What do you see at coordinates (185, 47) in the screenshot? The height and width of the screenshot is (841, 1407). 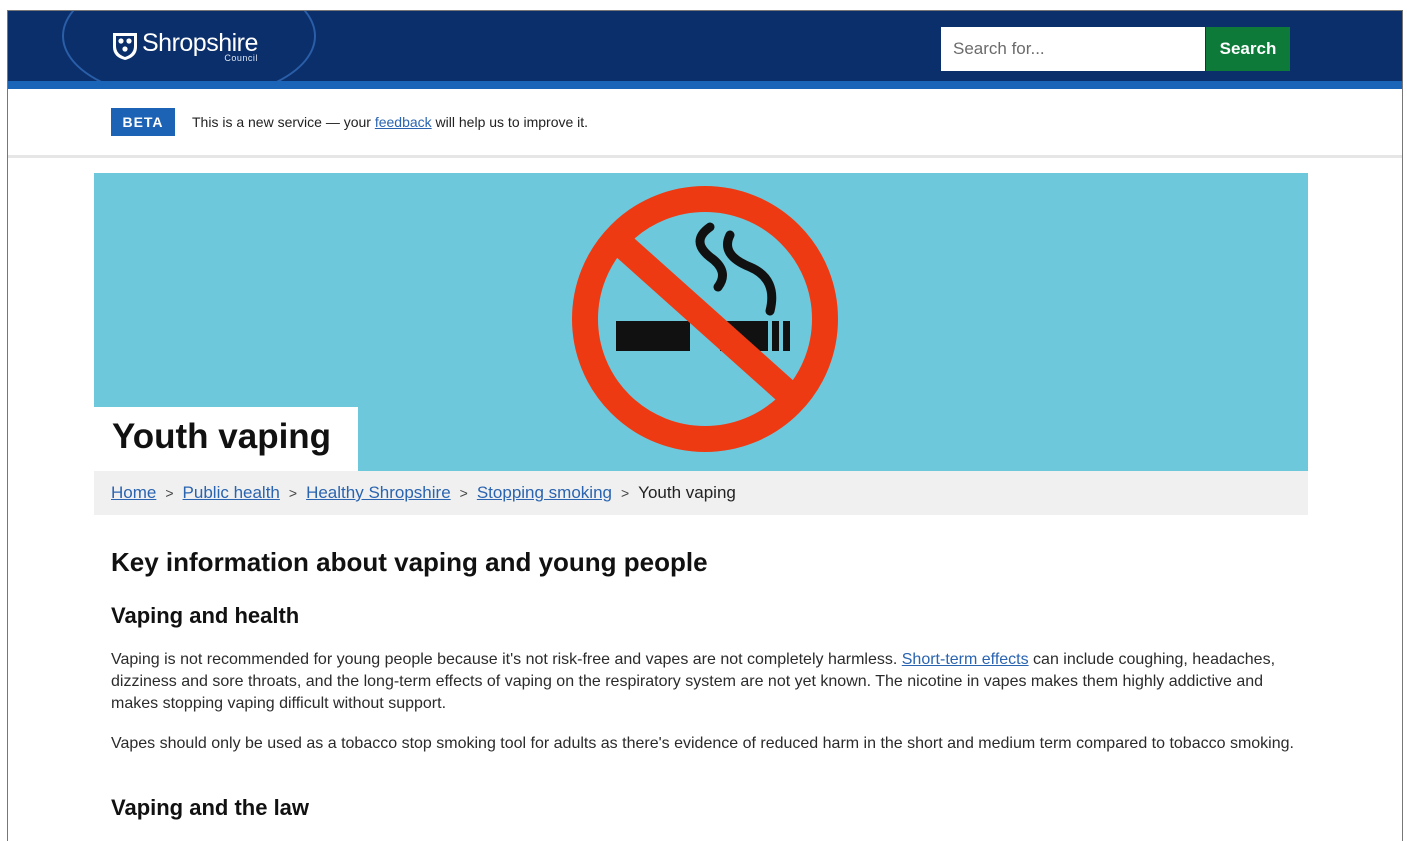 I see `shropshire-council-logo: Shropshire Council` at bounding box center [185, 47].